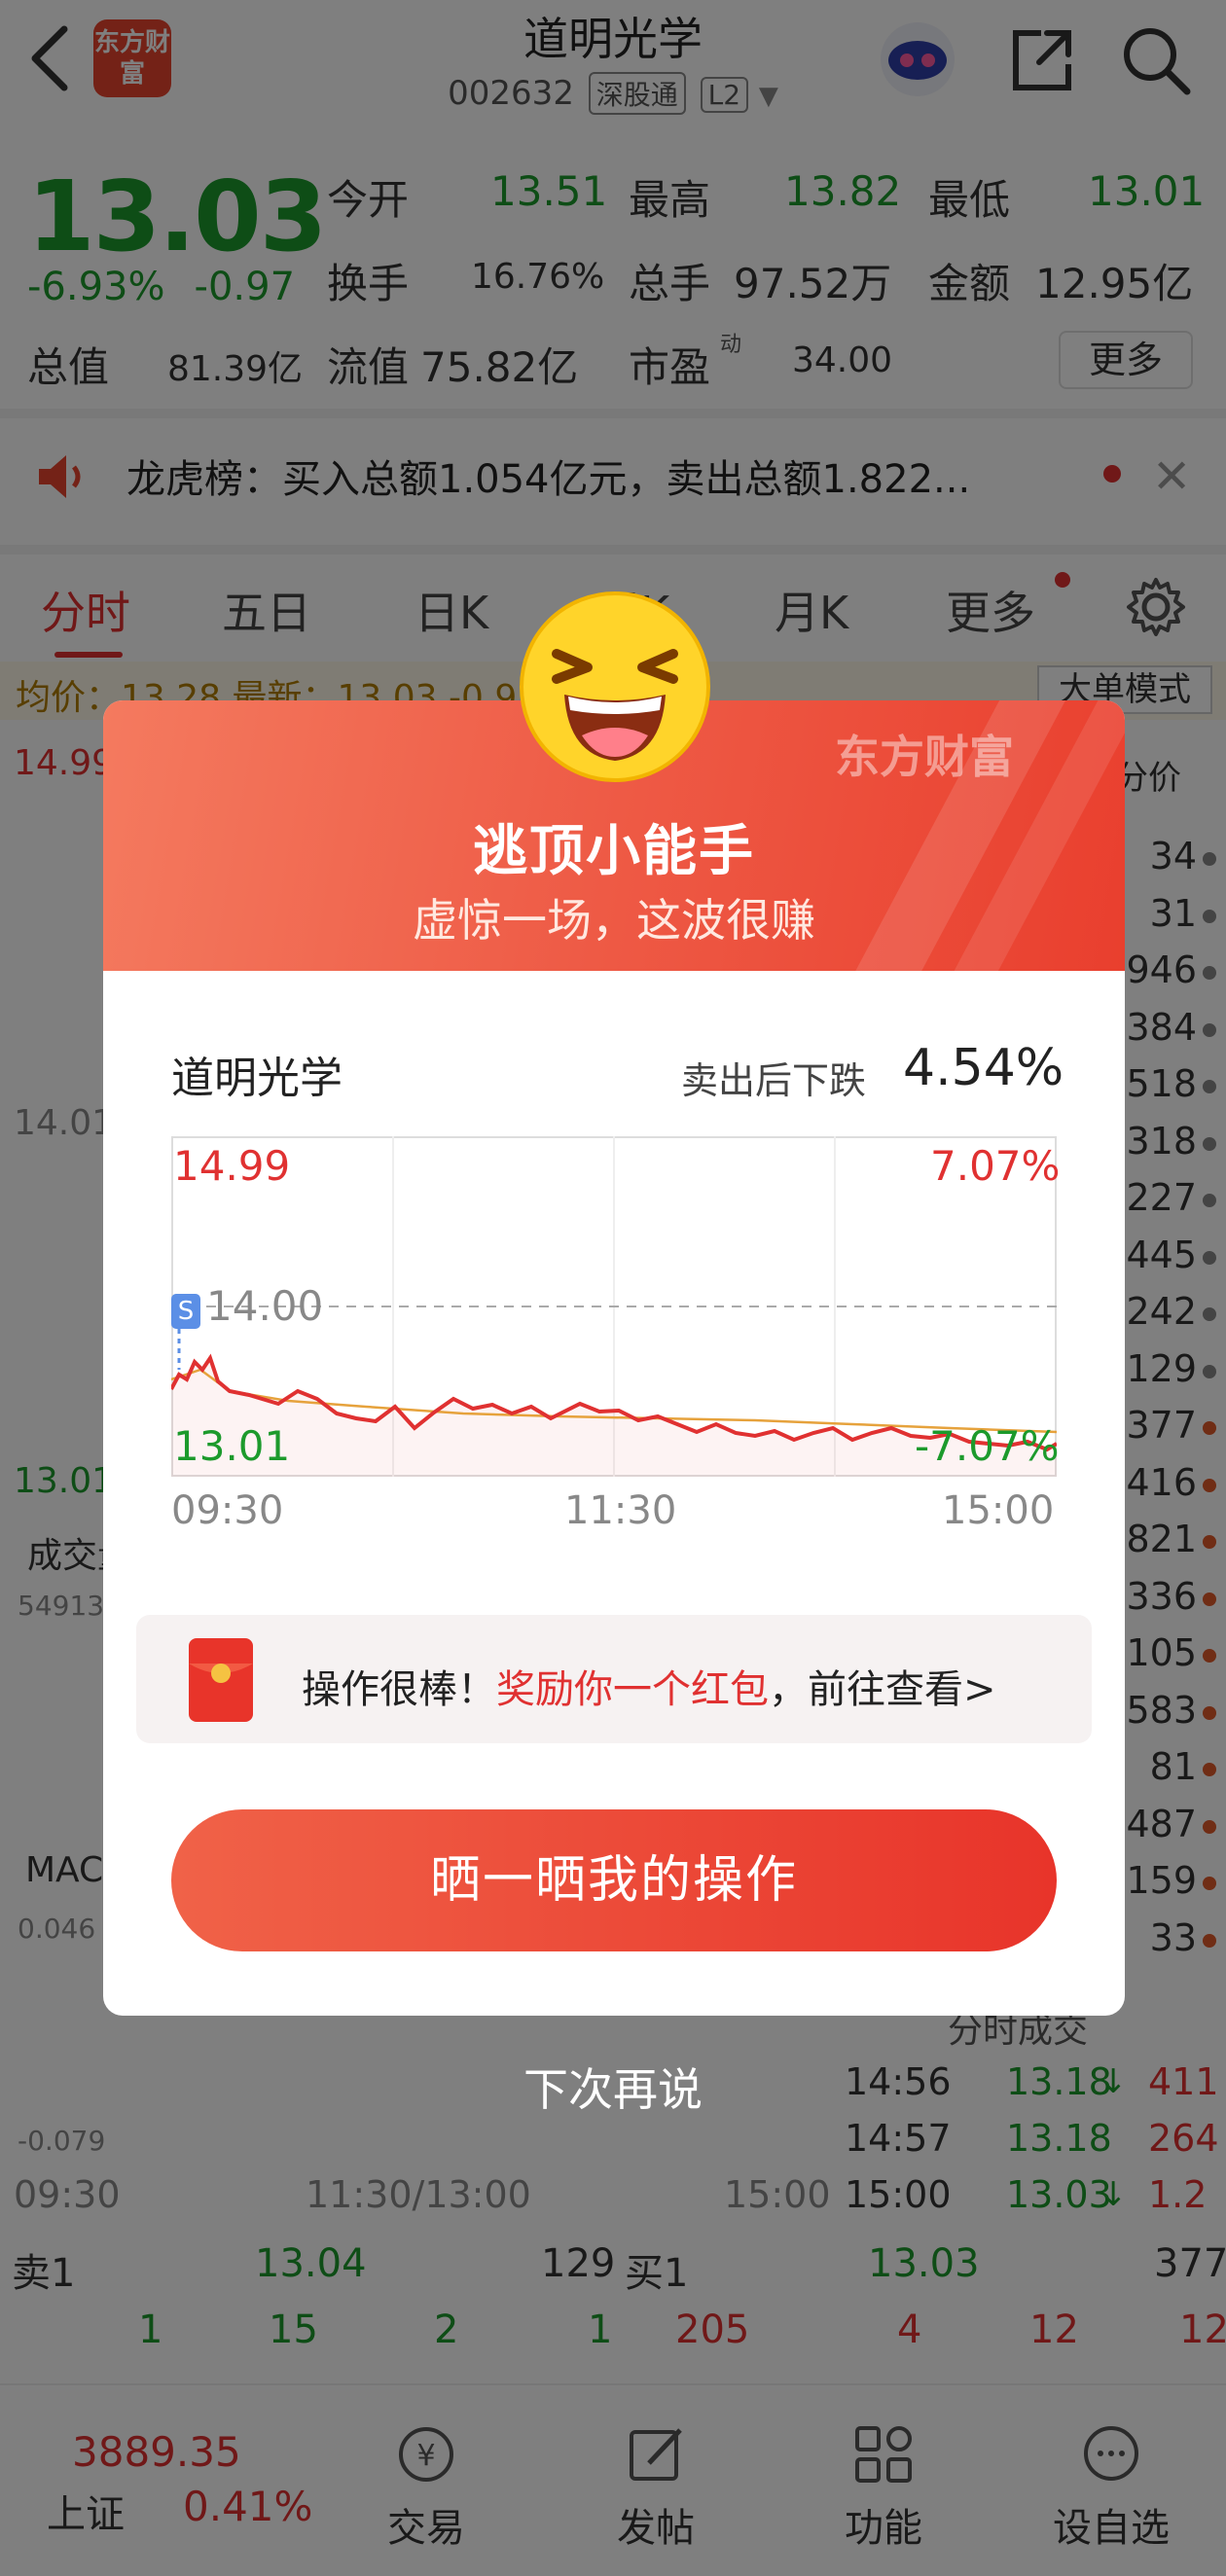 The image size is (1226, 2576). What do you see at coordinates (221, 1680) in the screenshot?
I see `red-envelope-icon` at bounding box center [221, 1680].